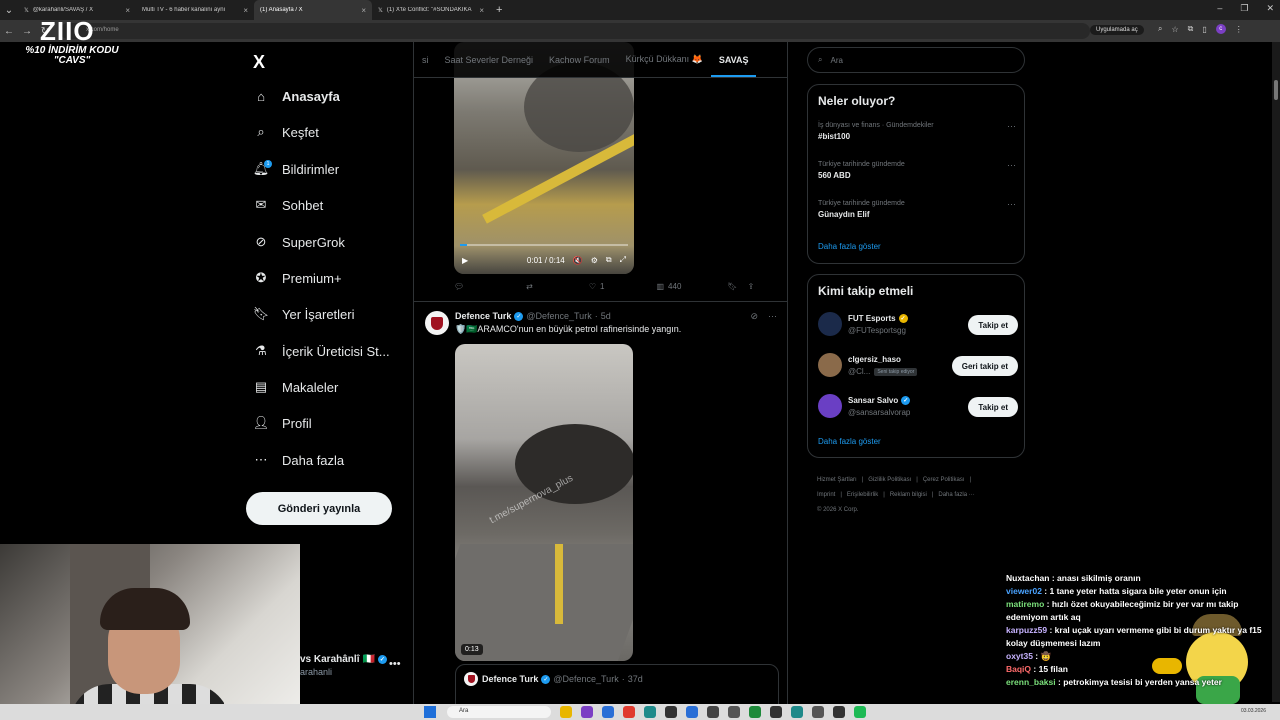 This screenshot has height=720, width=1280. I want to click on video-player-2: t.me/supernova_plus 0:13, so click(544, 502).